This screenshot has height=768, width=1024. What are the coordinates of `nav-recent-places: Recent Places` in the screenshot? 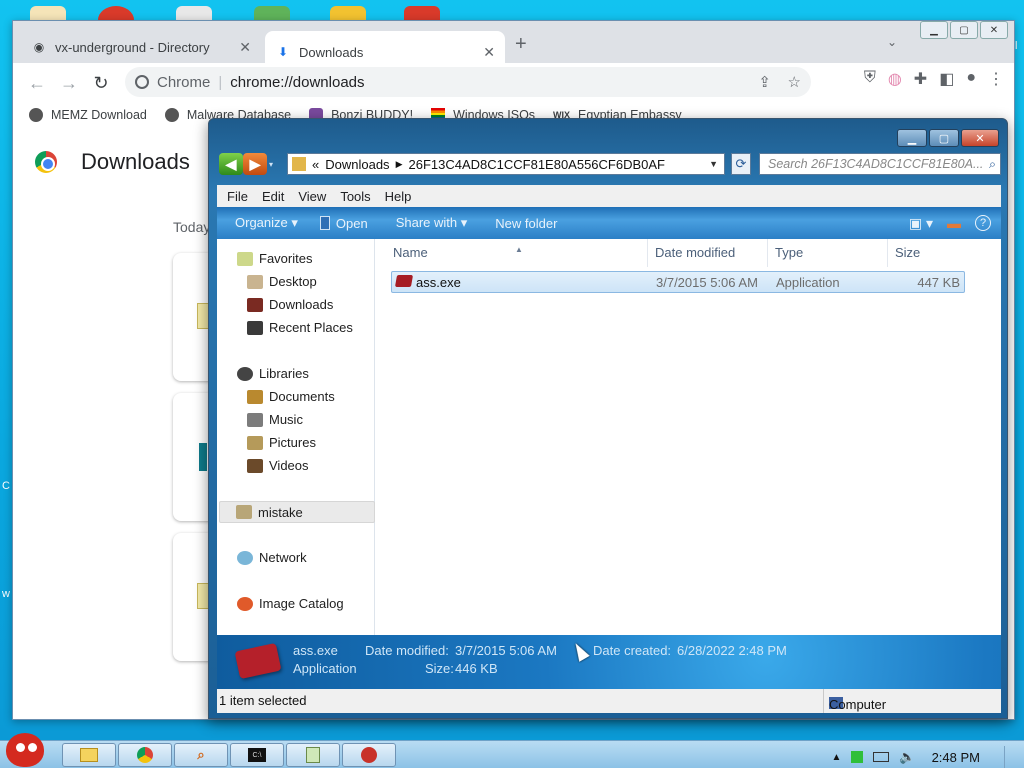 It's located at (300, 327).